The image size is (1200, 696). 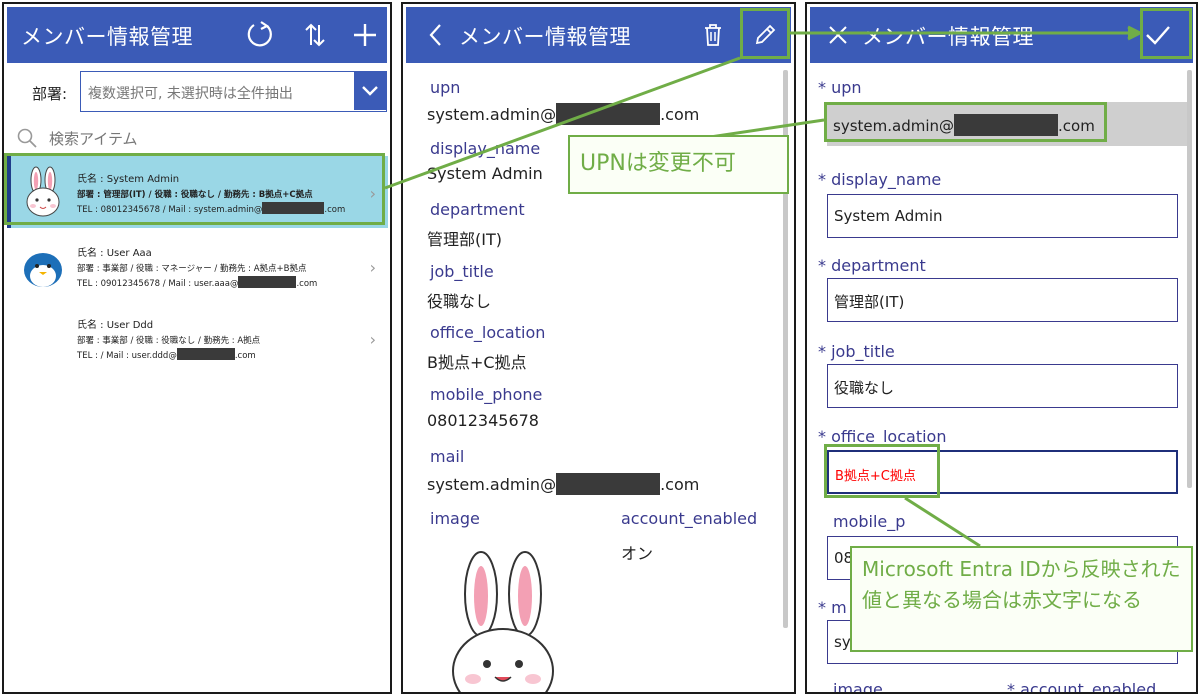 I want to click on department-input: 管理部(IT), so click(x=1002, y=300).